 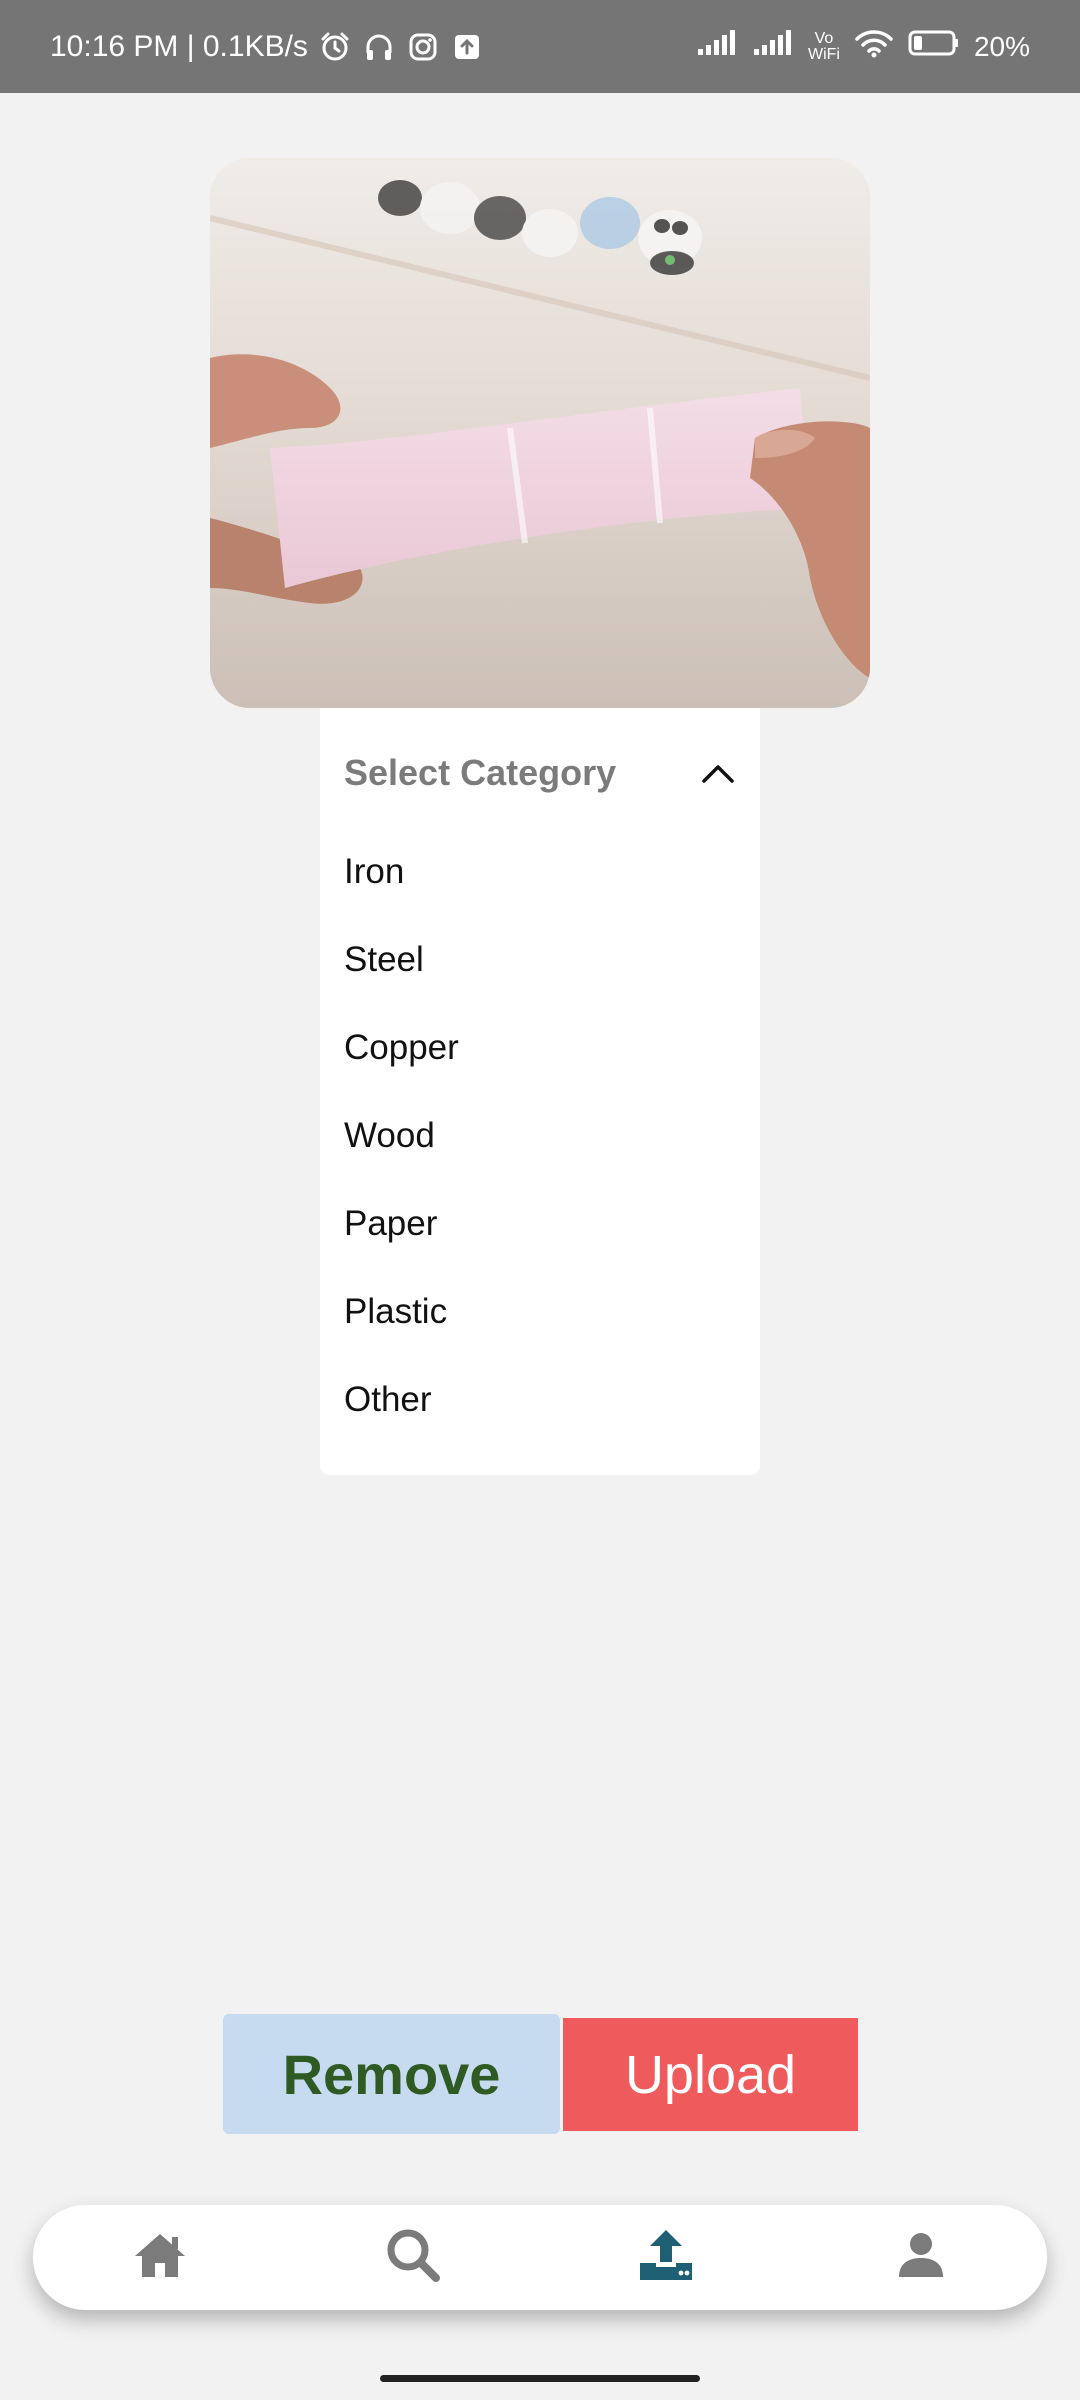 I want to click on instagram-icon, so click(x=423, y=47).